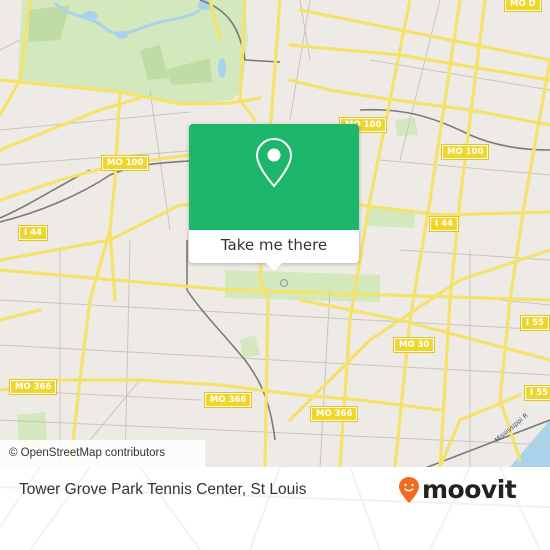 This screenshot has height=550, width=550. Describe the element at coordinates (33, 233) in the screenshot. I see `road-shield-i-44-west: I 44` at that location.